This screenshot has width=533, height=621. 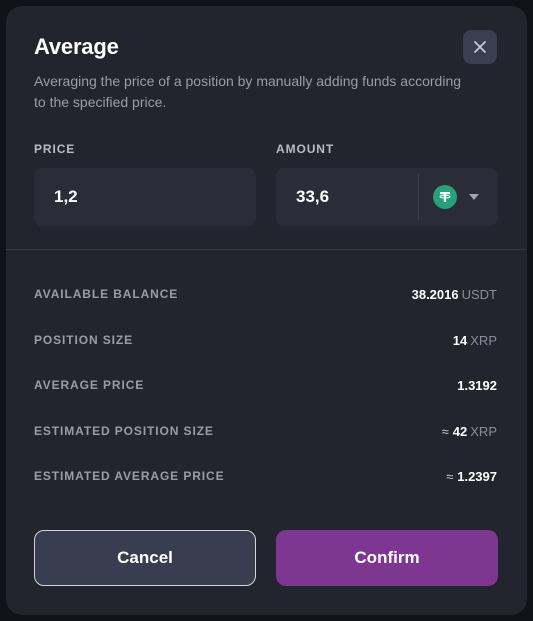 I want to click on confirm-button: Confirm, so click(x=387, y=558).